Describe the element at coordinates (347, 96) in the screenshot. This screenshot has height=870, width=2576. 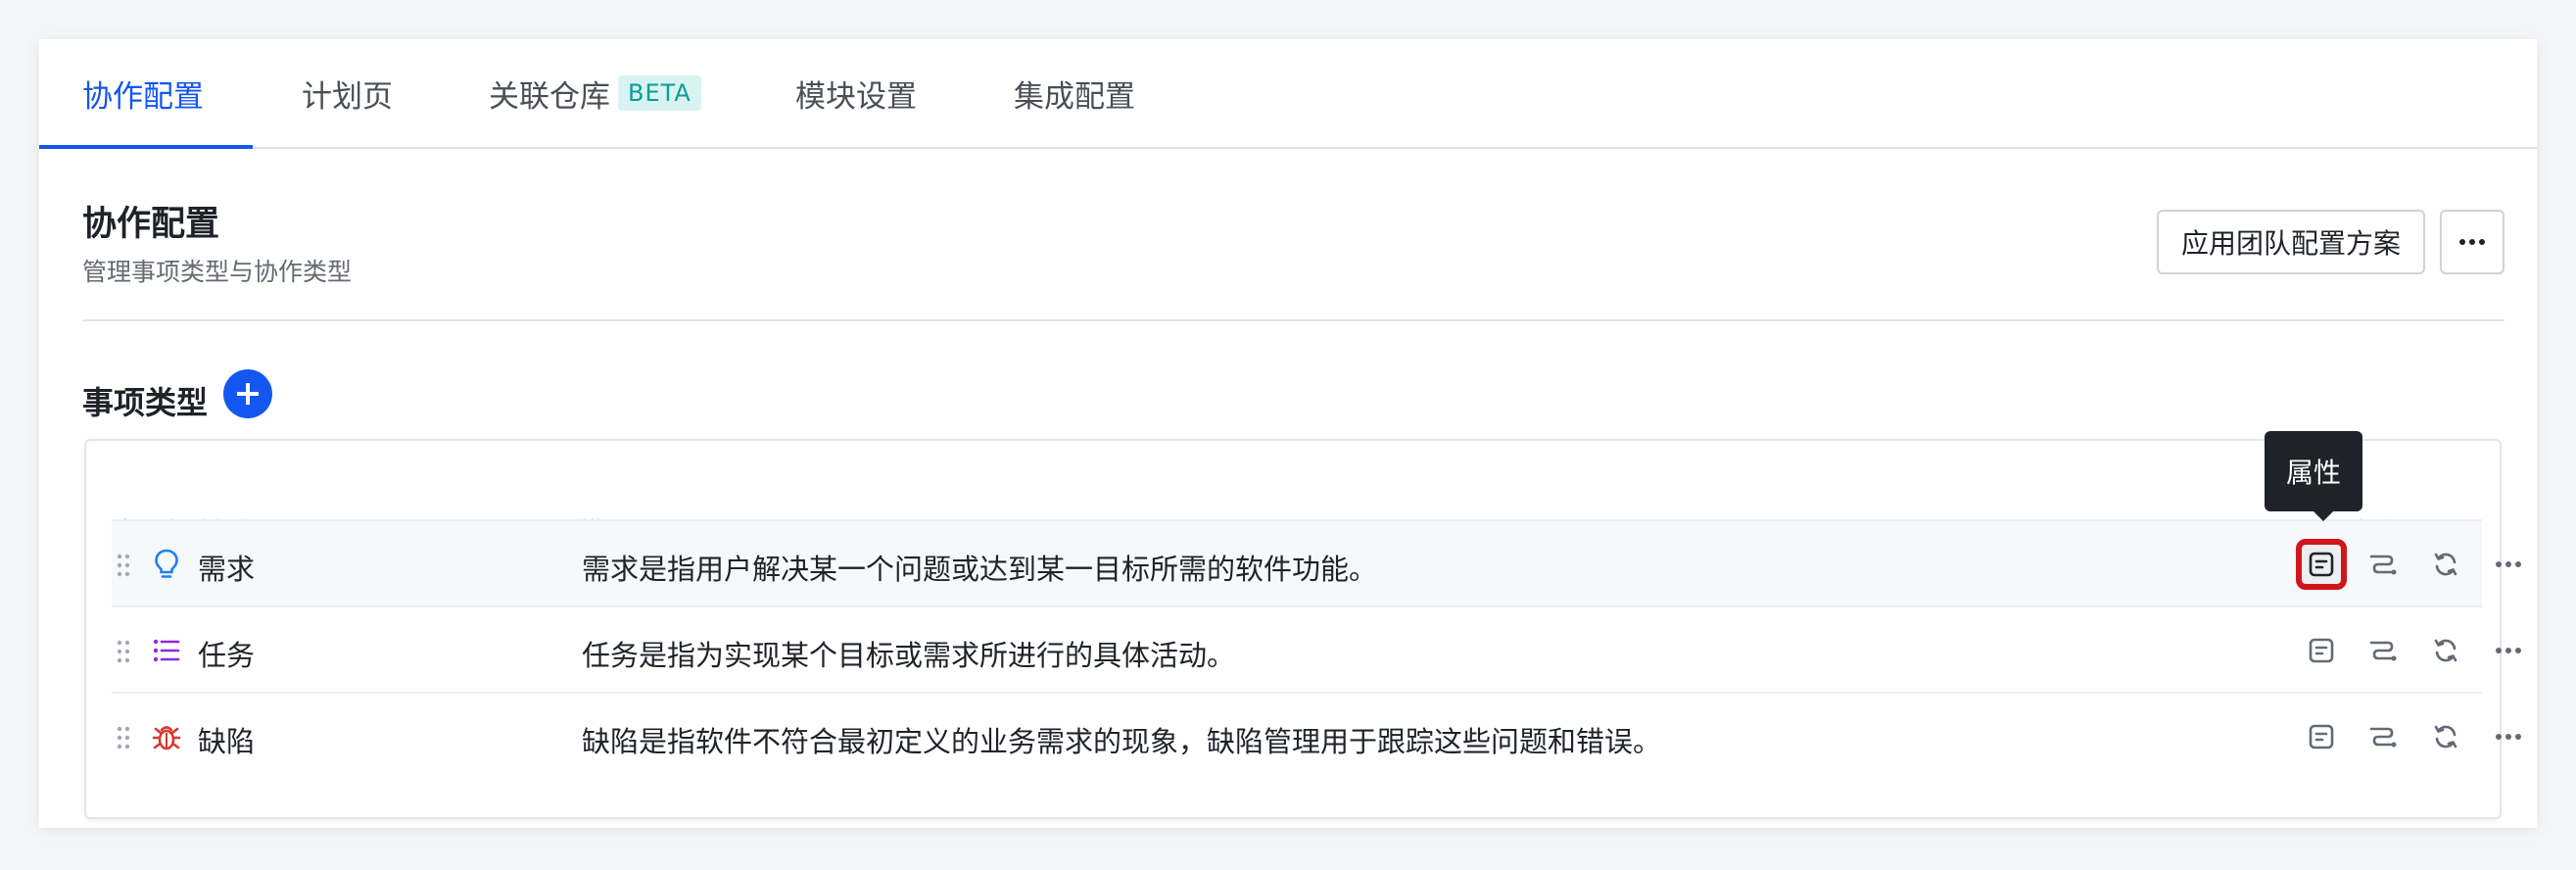
I see `tab-label: 计划页` at that location.